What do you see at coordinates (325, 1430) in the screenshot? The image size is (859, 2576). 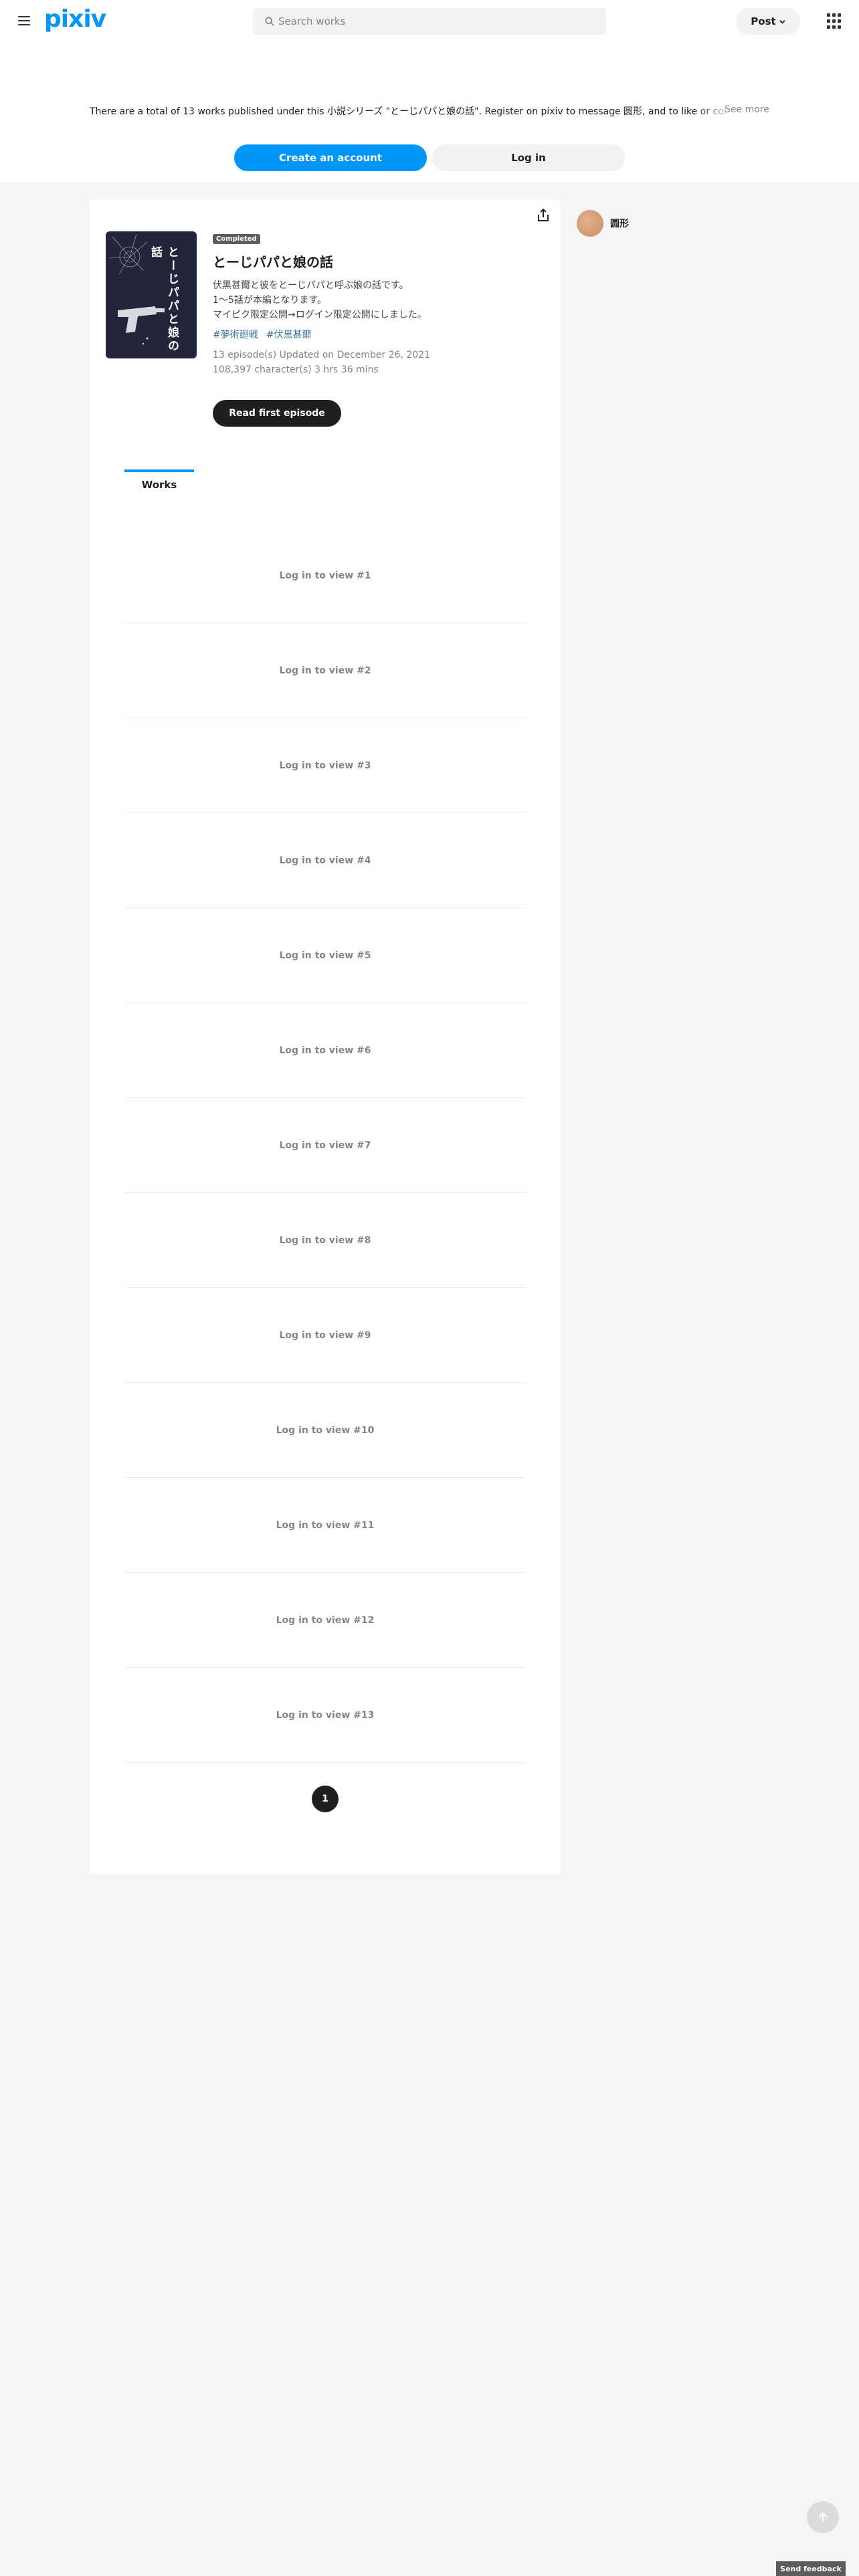 I see `list-item: Log in to view #10` at bounding box center [325, 1430].